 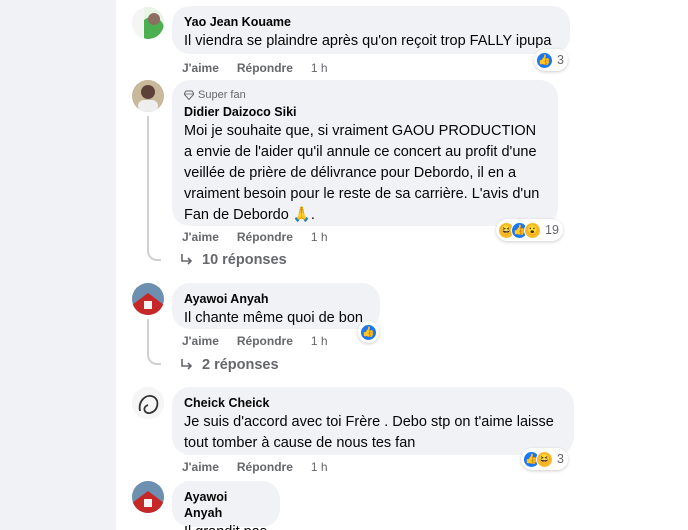 What do you see at coordinates (189, 95) in the screenshot?
I see `diamond-icon` at bounding box center [189, 95].